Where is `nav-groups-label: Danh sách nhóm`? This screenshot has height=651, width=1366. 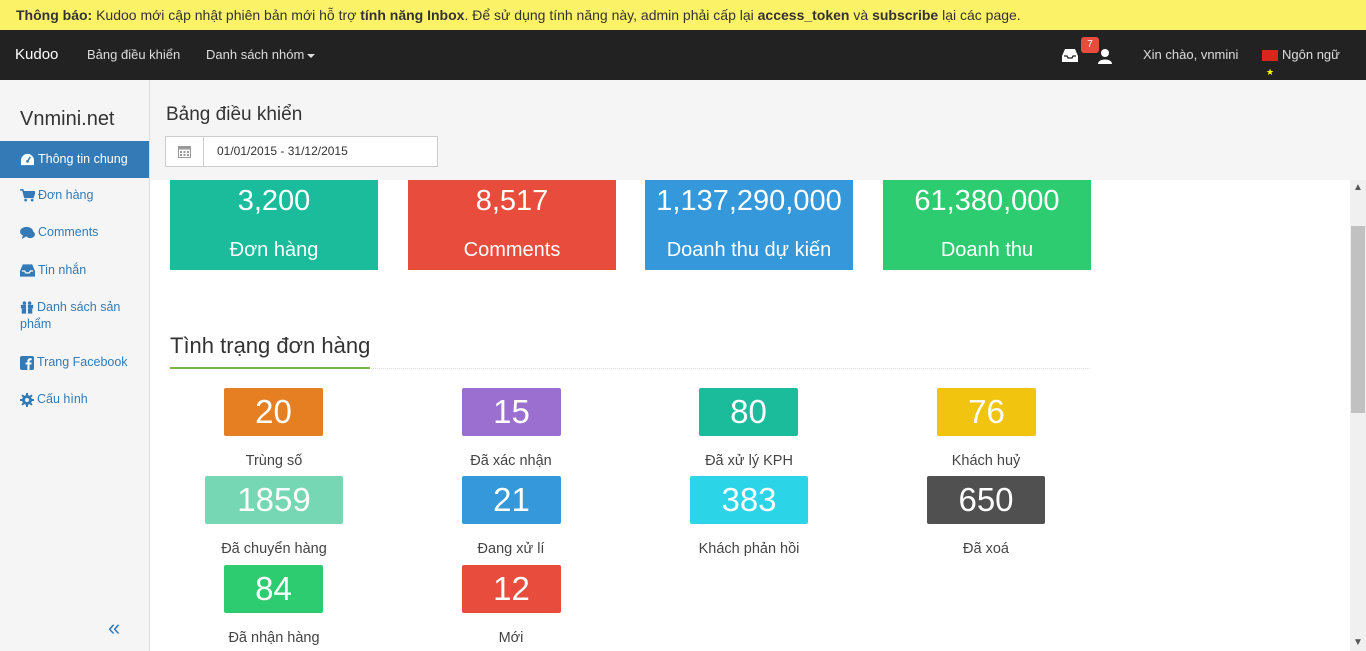 nav-groups-label: Danh sách nhóm is located at coordinates (255, 54).